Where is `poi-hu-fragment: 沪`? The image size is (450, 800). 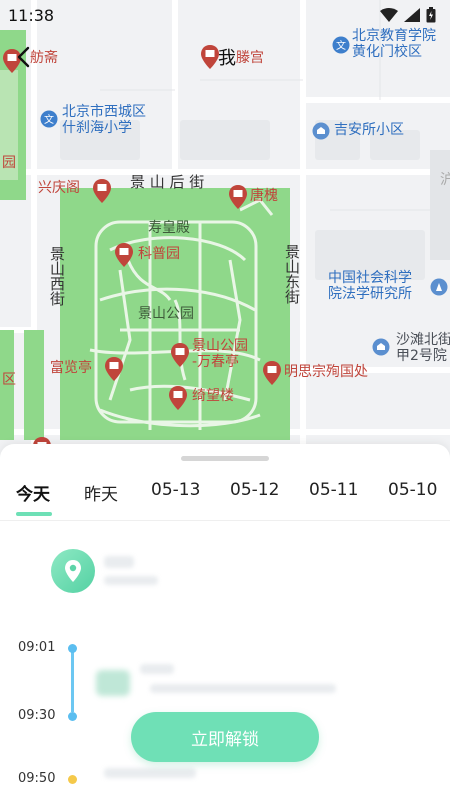
poi-hu-fragment: 沪 is located at coordinates (445, 180).